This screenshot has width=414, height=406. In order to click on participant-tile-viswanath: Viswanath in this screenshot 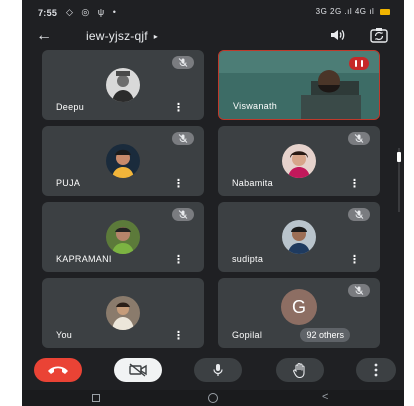, I will do `click(299, 85)`.